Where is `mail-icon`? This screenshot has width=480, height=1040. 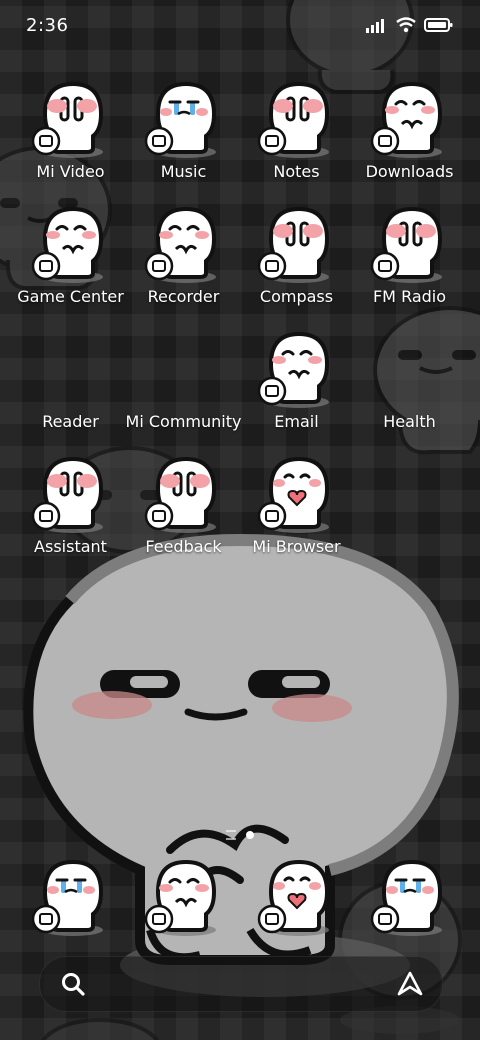 mail-icon is located at coordinates (297, 370).